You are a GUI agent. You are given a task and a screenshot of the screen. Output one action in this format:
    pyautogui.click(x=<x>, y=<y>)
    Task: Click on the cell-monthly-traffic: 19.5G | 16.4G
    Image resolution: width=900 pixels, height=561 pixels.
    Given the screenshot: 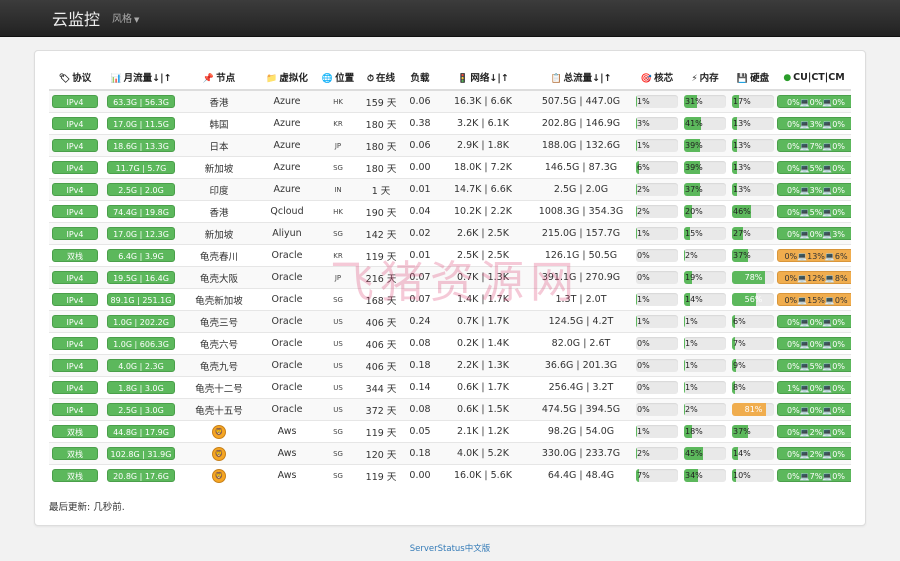 What is the action you would take?
    pyautogui.click(x=141, y=277)
    